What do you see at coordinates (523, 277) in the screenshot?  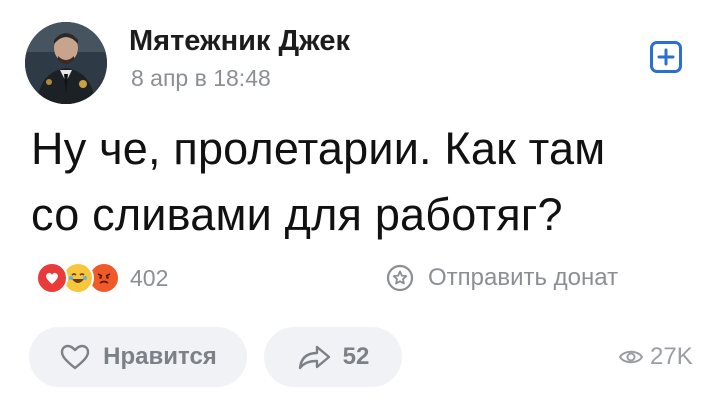 I see `send-donation-label: Отправить донат` at bounding box center [523, 277].